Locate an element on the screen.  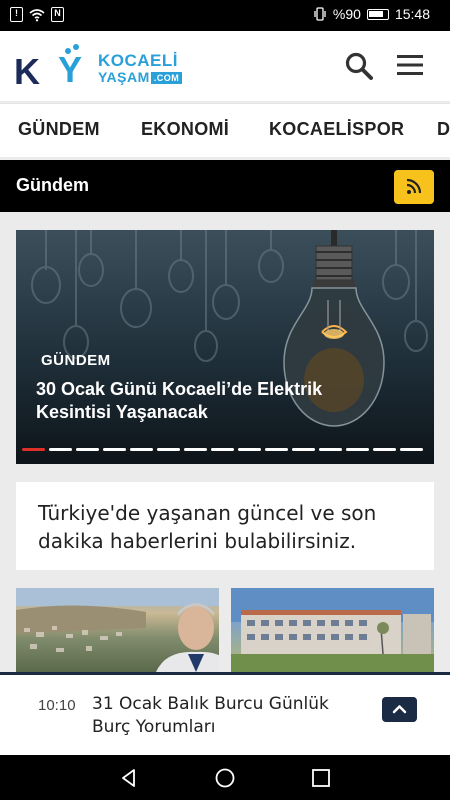
status-left-icons: ! N is located at coordinates (37, 14).